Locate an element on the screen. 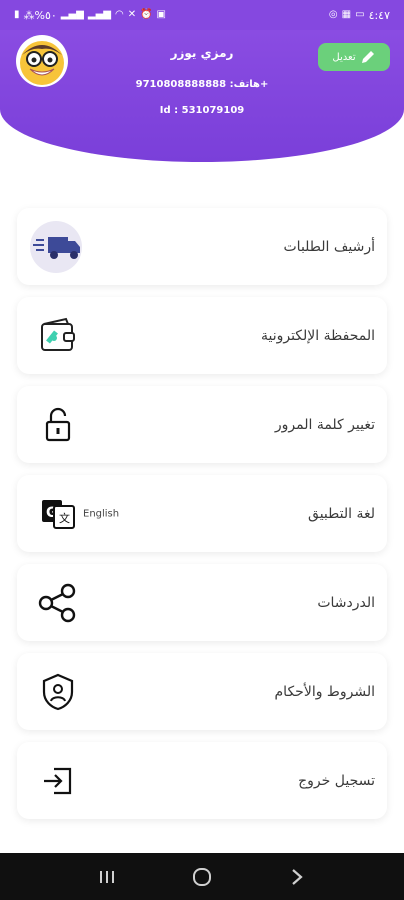 The width and height of the screenshot is (404, 900). recent-apps-button is located at coordinates (107, 877).